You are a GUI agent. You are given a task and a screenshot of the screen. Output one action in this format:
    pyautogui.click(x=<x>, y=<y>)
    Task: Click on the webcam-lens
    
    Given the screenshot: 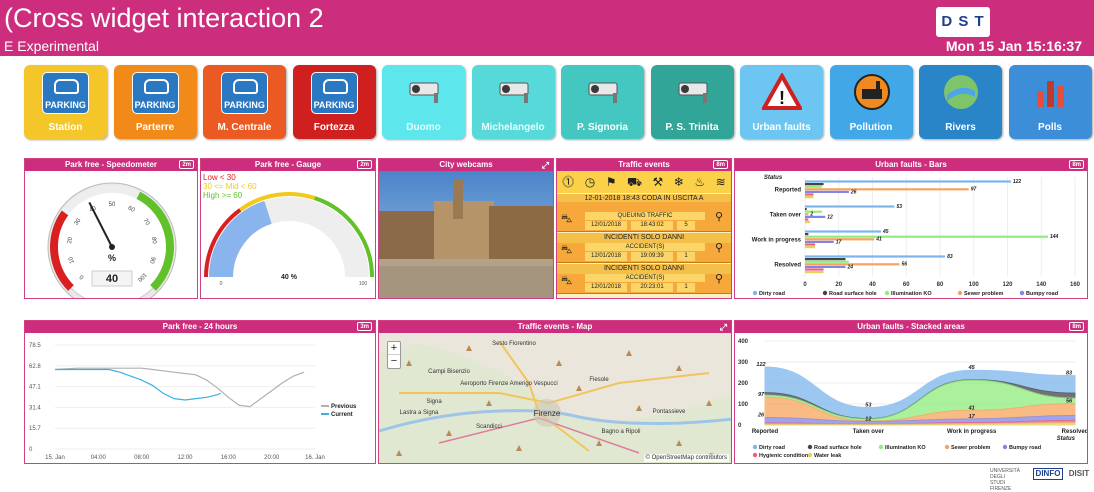 What is the action you would take?
    pyautogui.click(x=506, y=89)
    